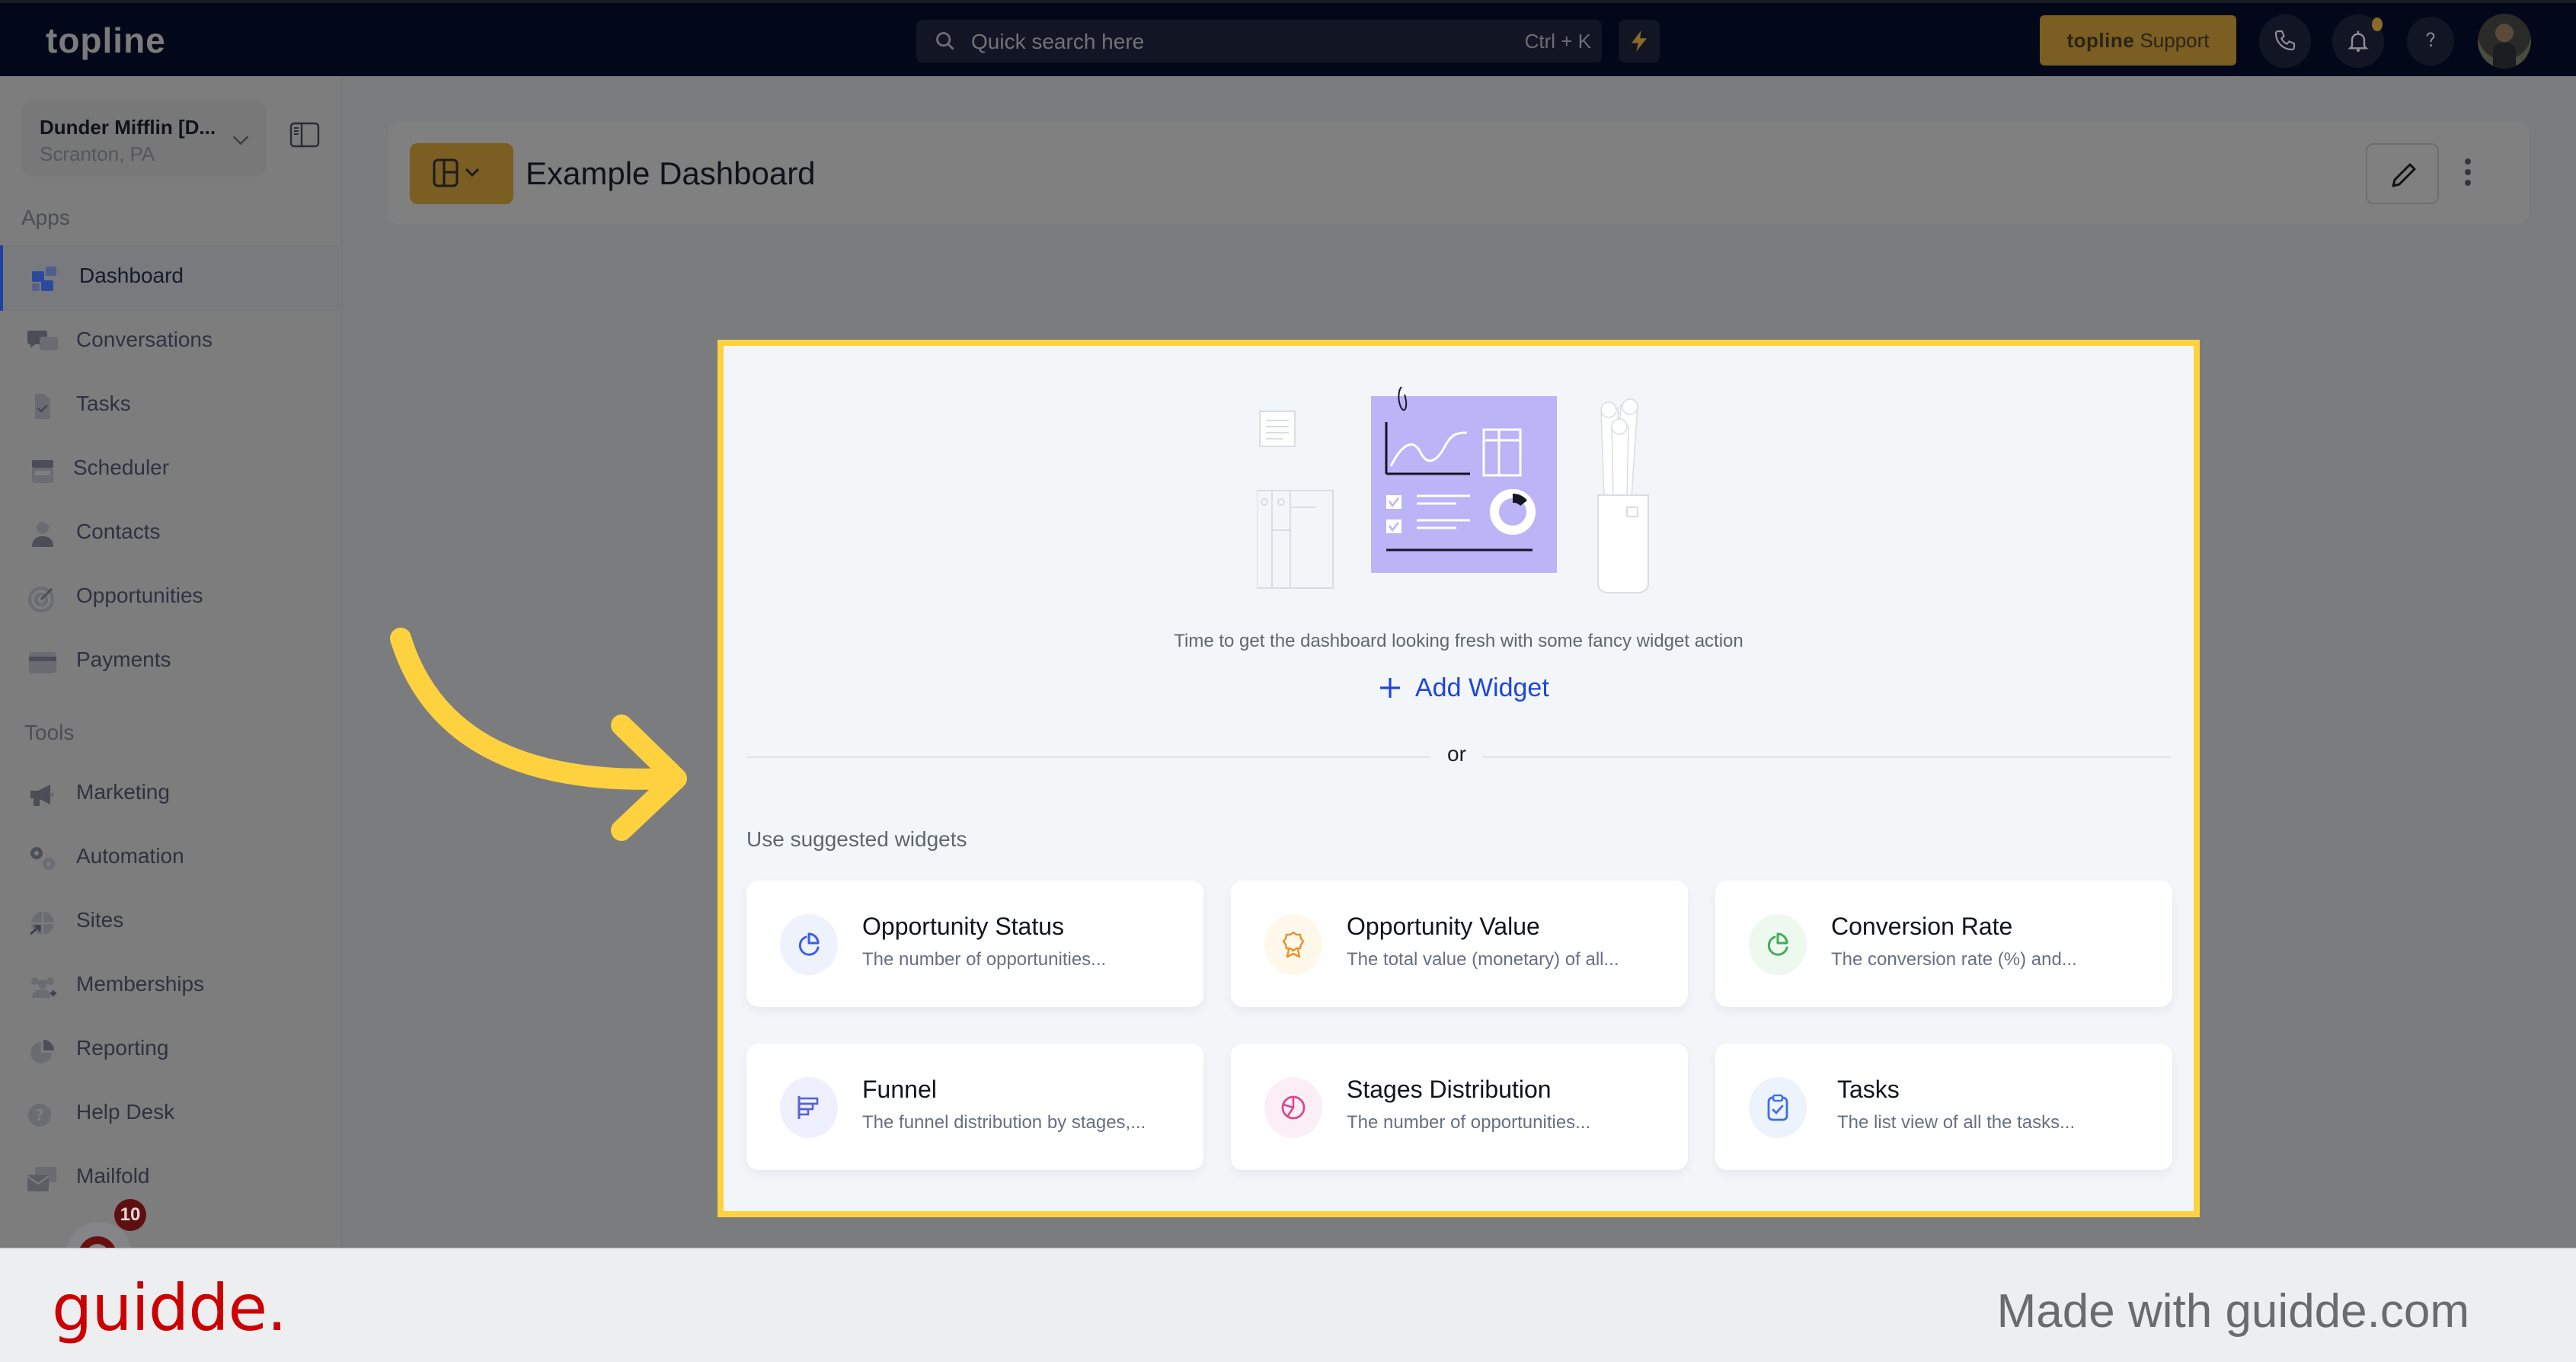 The width and height of the screenshot is (2576, 1362). I want to click on chat-icon, so click(42, 340).